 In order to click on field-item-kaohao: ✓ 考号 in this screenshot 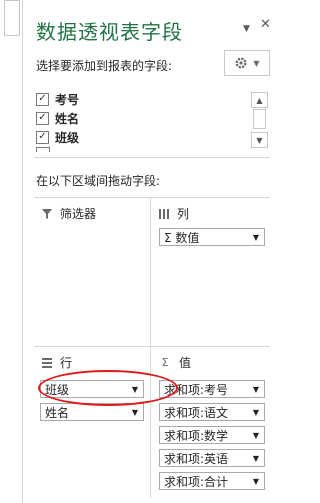, I will do `click(57, 99)`.